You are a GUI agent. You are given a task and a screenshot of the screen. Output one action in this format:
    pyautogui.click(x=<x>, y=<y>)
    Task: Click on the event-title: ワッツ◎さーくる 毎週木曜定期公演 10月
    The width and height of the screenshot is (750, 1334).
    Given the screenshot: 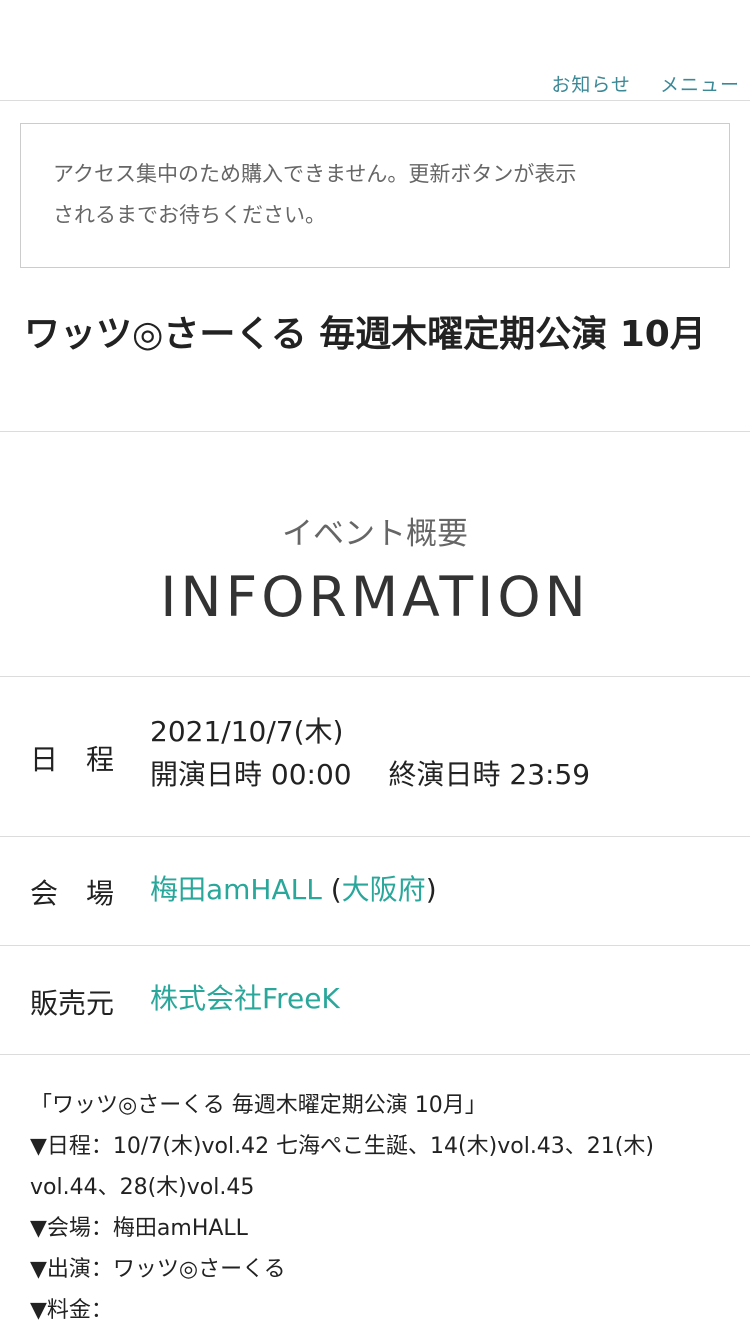 What is the action you would take?
    pyautogui.click(x=365, y=334)
    